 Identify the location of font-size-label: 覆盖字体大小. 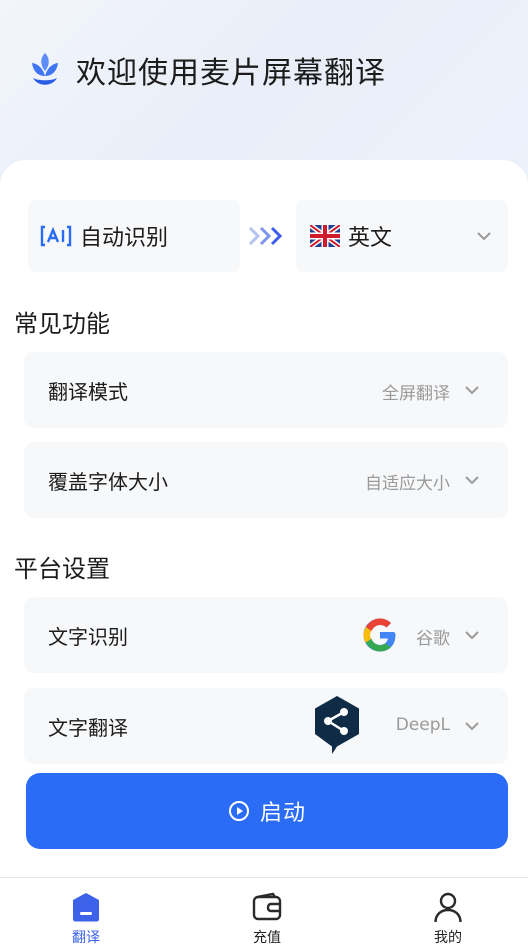
(108, 482).